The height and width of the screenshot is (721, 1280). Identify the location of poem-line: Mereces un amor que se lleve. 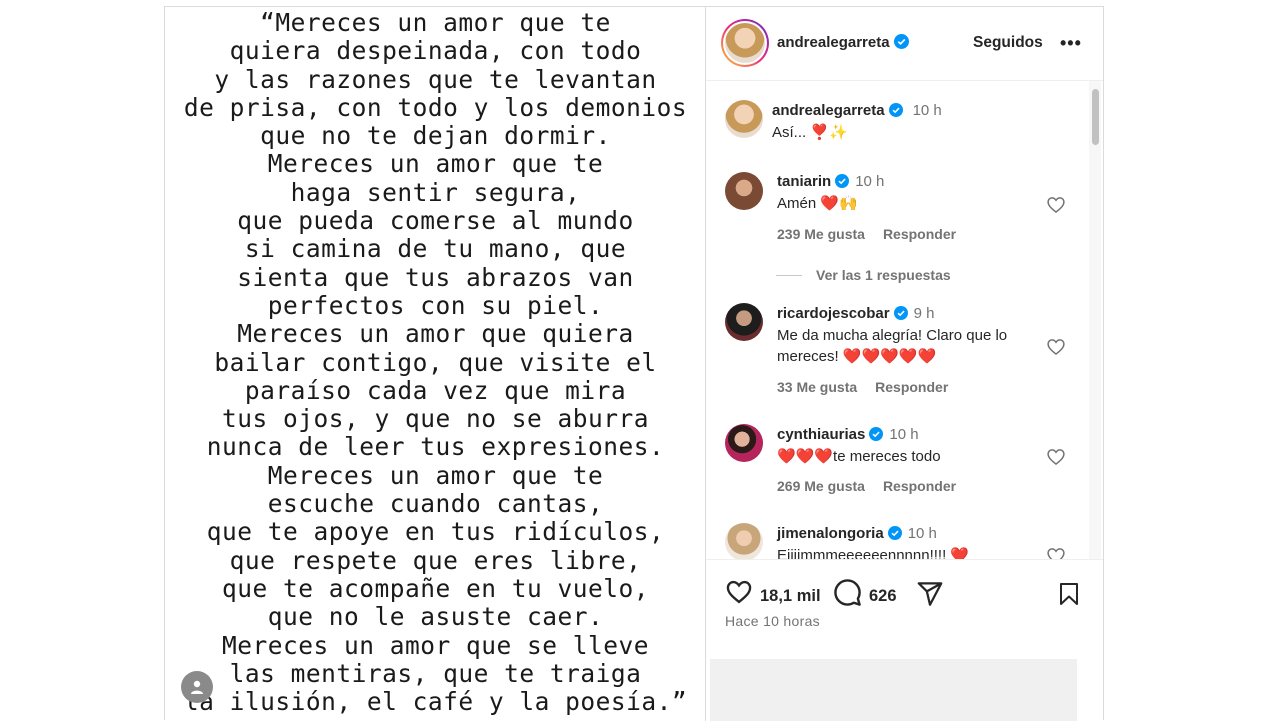
(435, 645).